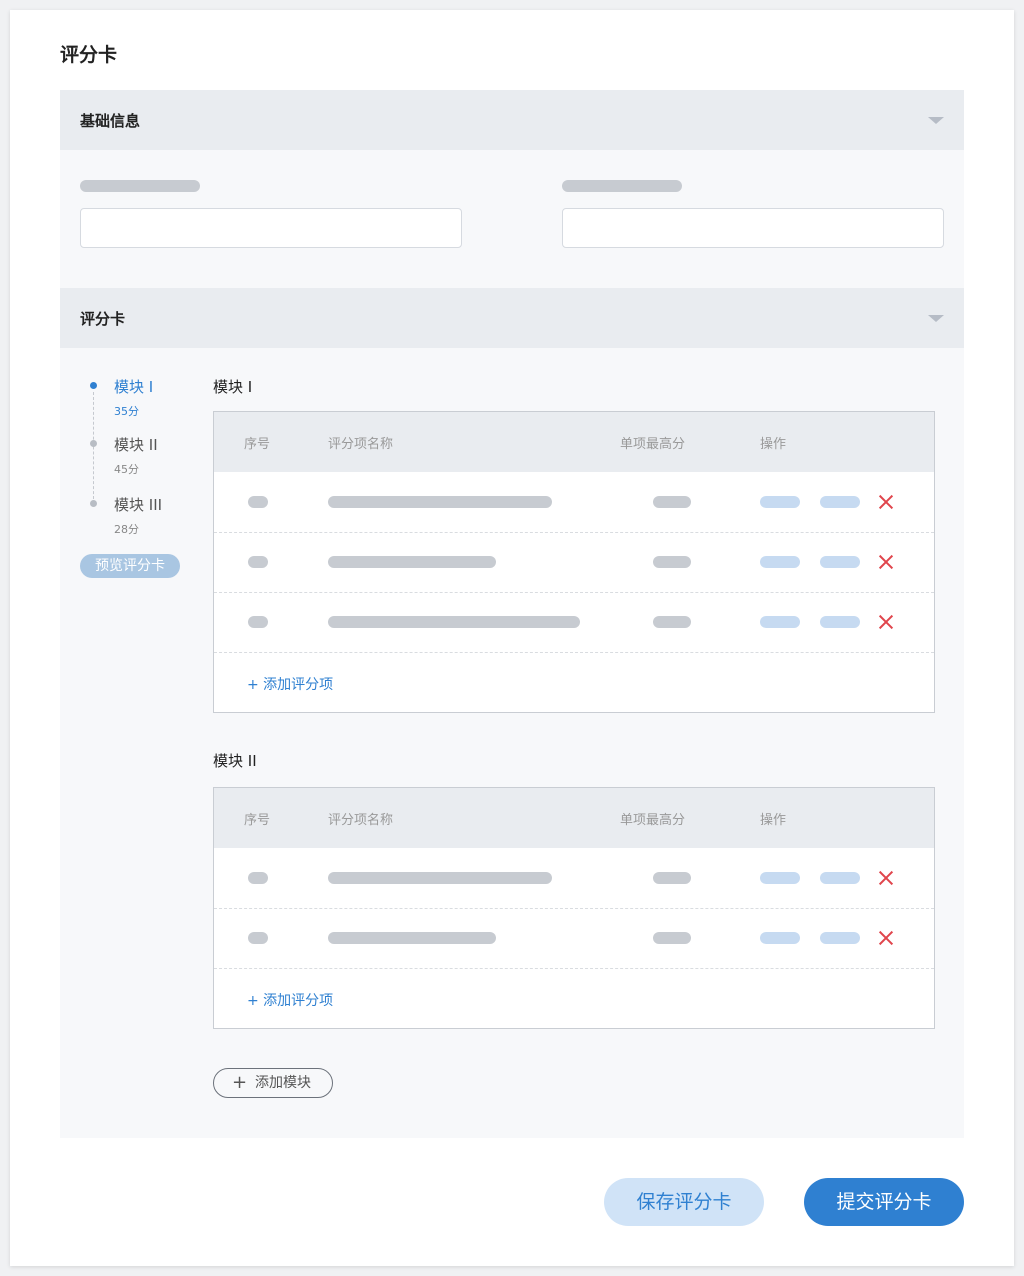 Image resolution: width=1024 pixels, height=1276 pixels. Describe the element at coordinates (136, 445) in the screenshot. I see `step-name: 模块 II` at that location.